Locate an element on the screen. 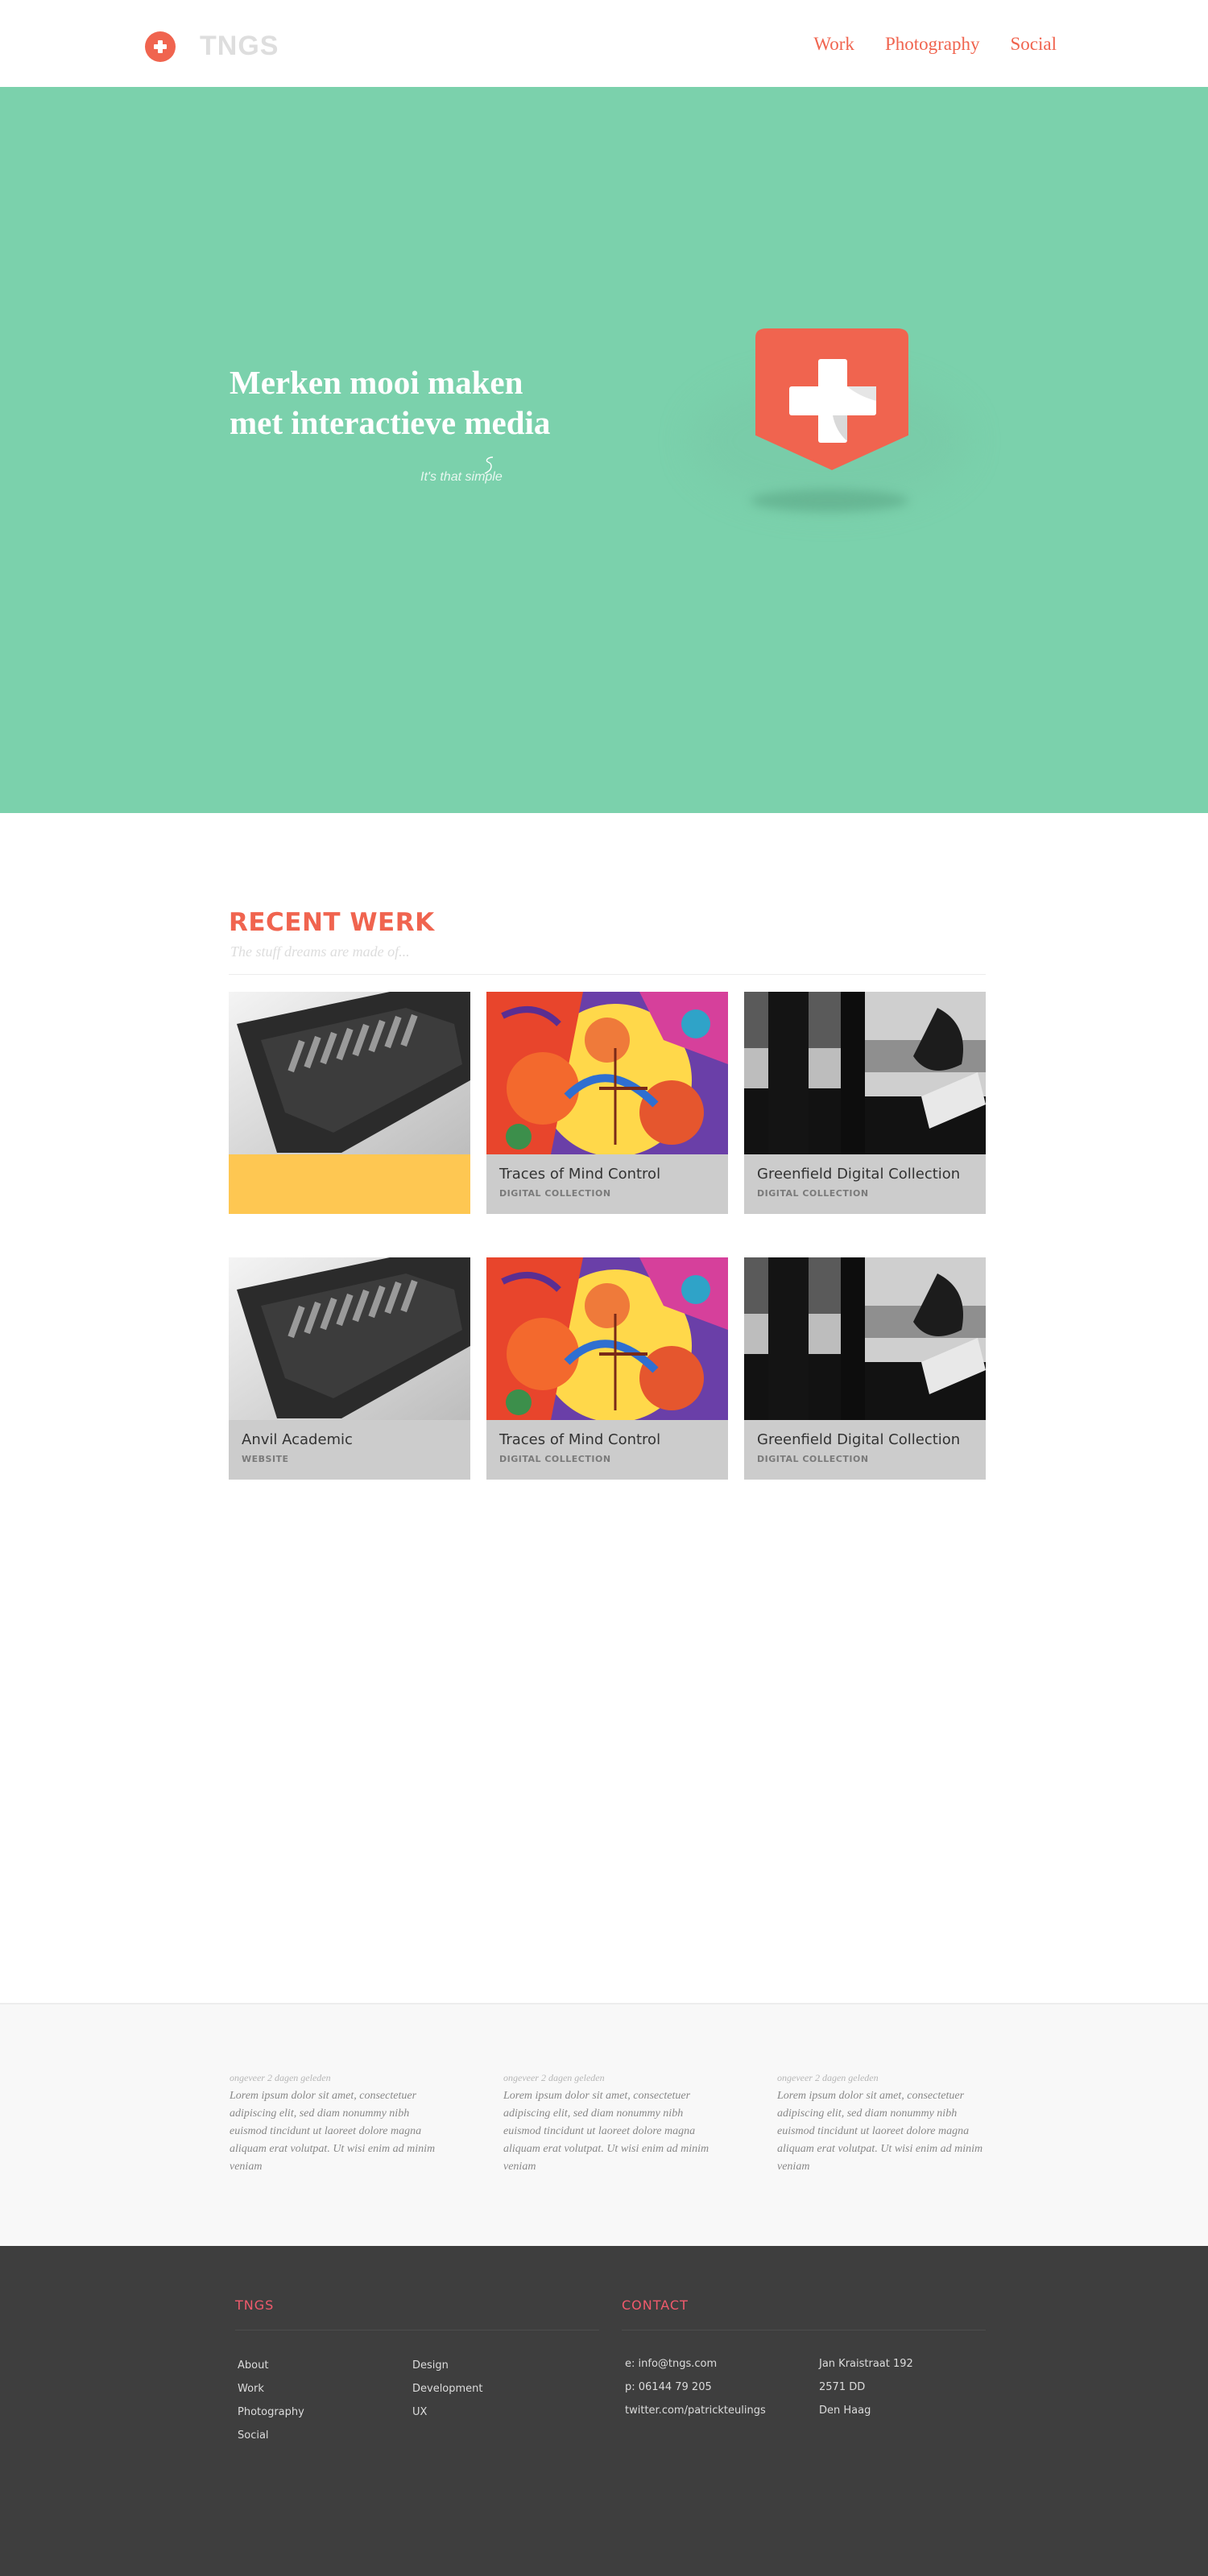 Image resolution: width=1208 pixels, height=2576 pixels. card-title: Anvil Academic is located at coordinates (297, 1439).